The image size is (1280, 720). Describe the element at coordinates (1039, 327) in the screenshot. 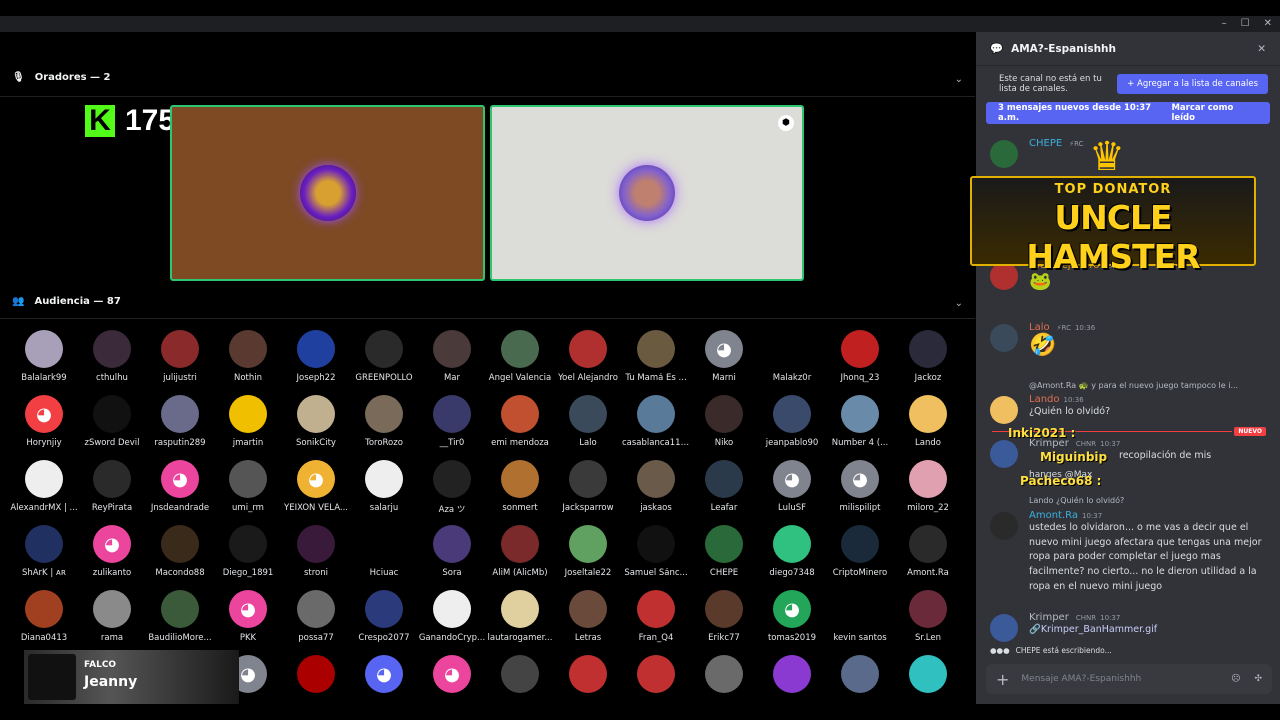

I see `username: Lalo` at that location.